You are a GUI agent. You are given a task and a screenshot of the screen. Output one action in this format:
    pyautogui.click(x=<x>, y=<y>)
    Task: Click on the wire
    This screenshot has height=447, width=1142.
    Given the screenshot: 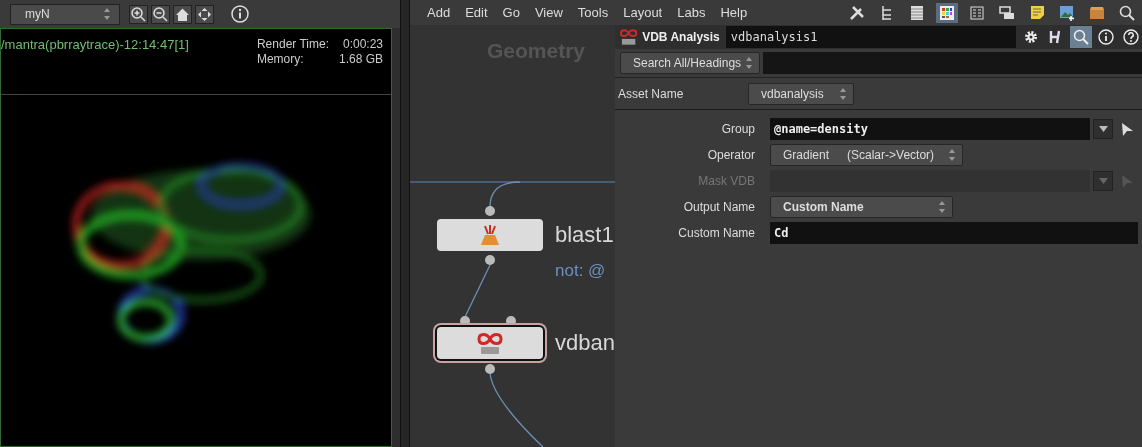 What is the action you would take?
    pyautogui.click(x=477, y=291)
    